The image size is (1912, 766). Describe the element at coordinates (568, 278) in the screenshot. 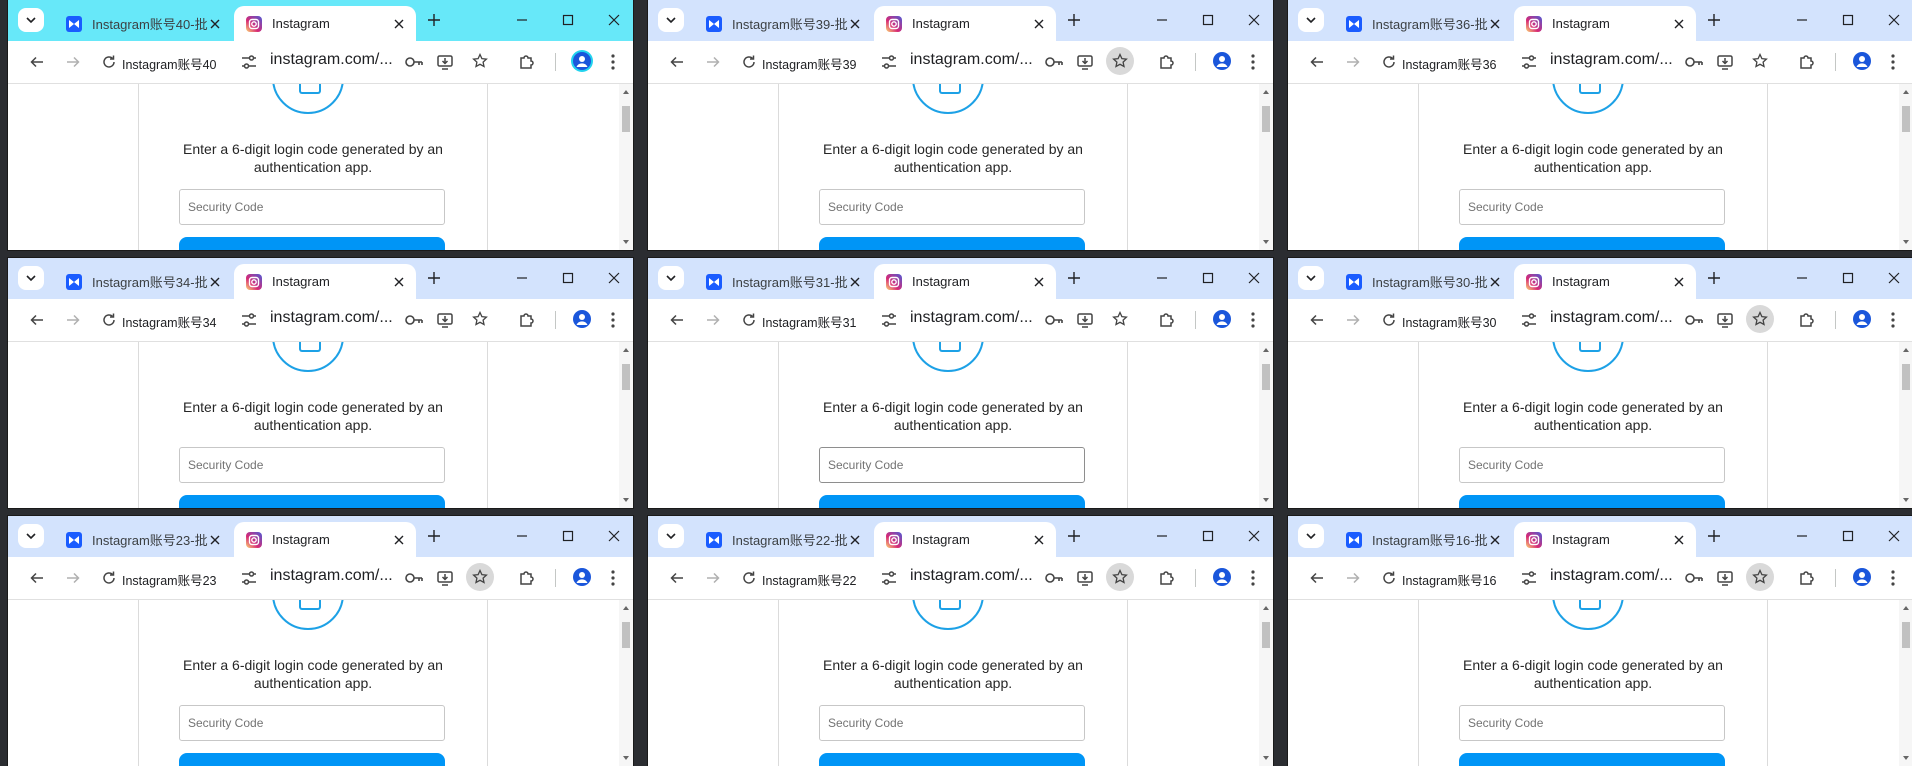

I see `maximize-button` at that location.